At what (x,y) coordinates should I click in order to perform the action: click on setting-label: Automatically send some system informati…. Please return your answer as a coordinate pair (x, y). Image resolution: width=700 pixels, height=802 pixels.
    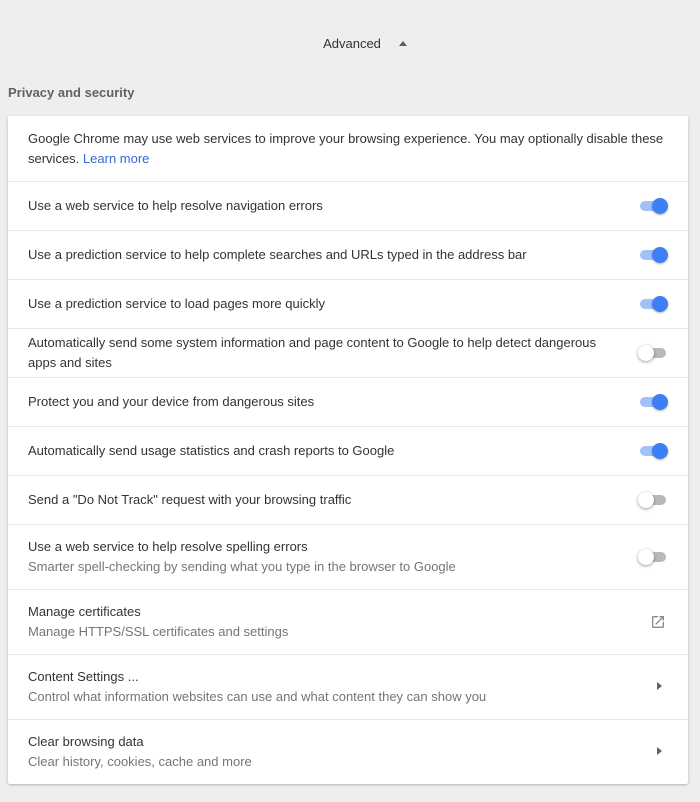
    Looking at the image, I should click on (312, 352).